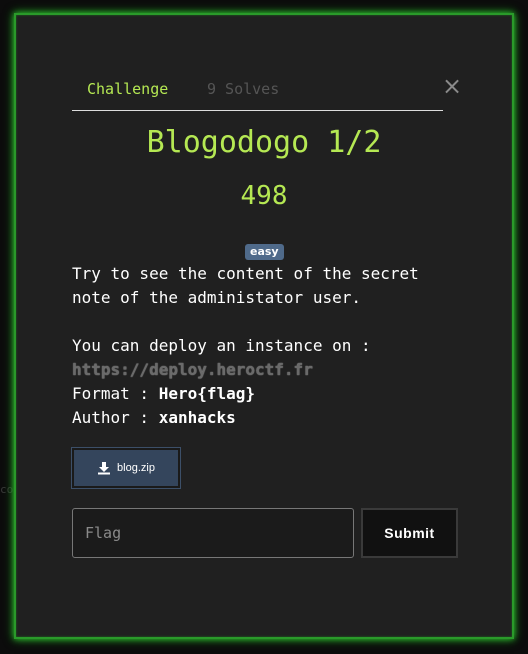 This screenshot has width=528, height=654. Describe the element at coordinates (136, 468) in the screenshot. I see `file-name: blog.zip` at that location.